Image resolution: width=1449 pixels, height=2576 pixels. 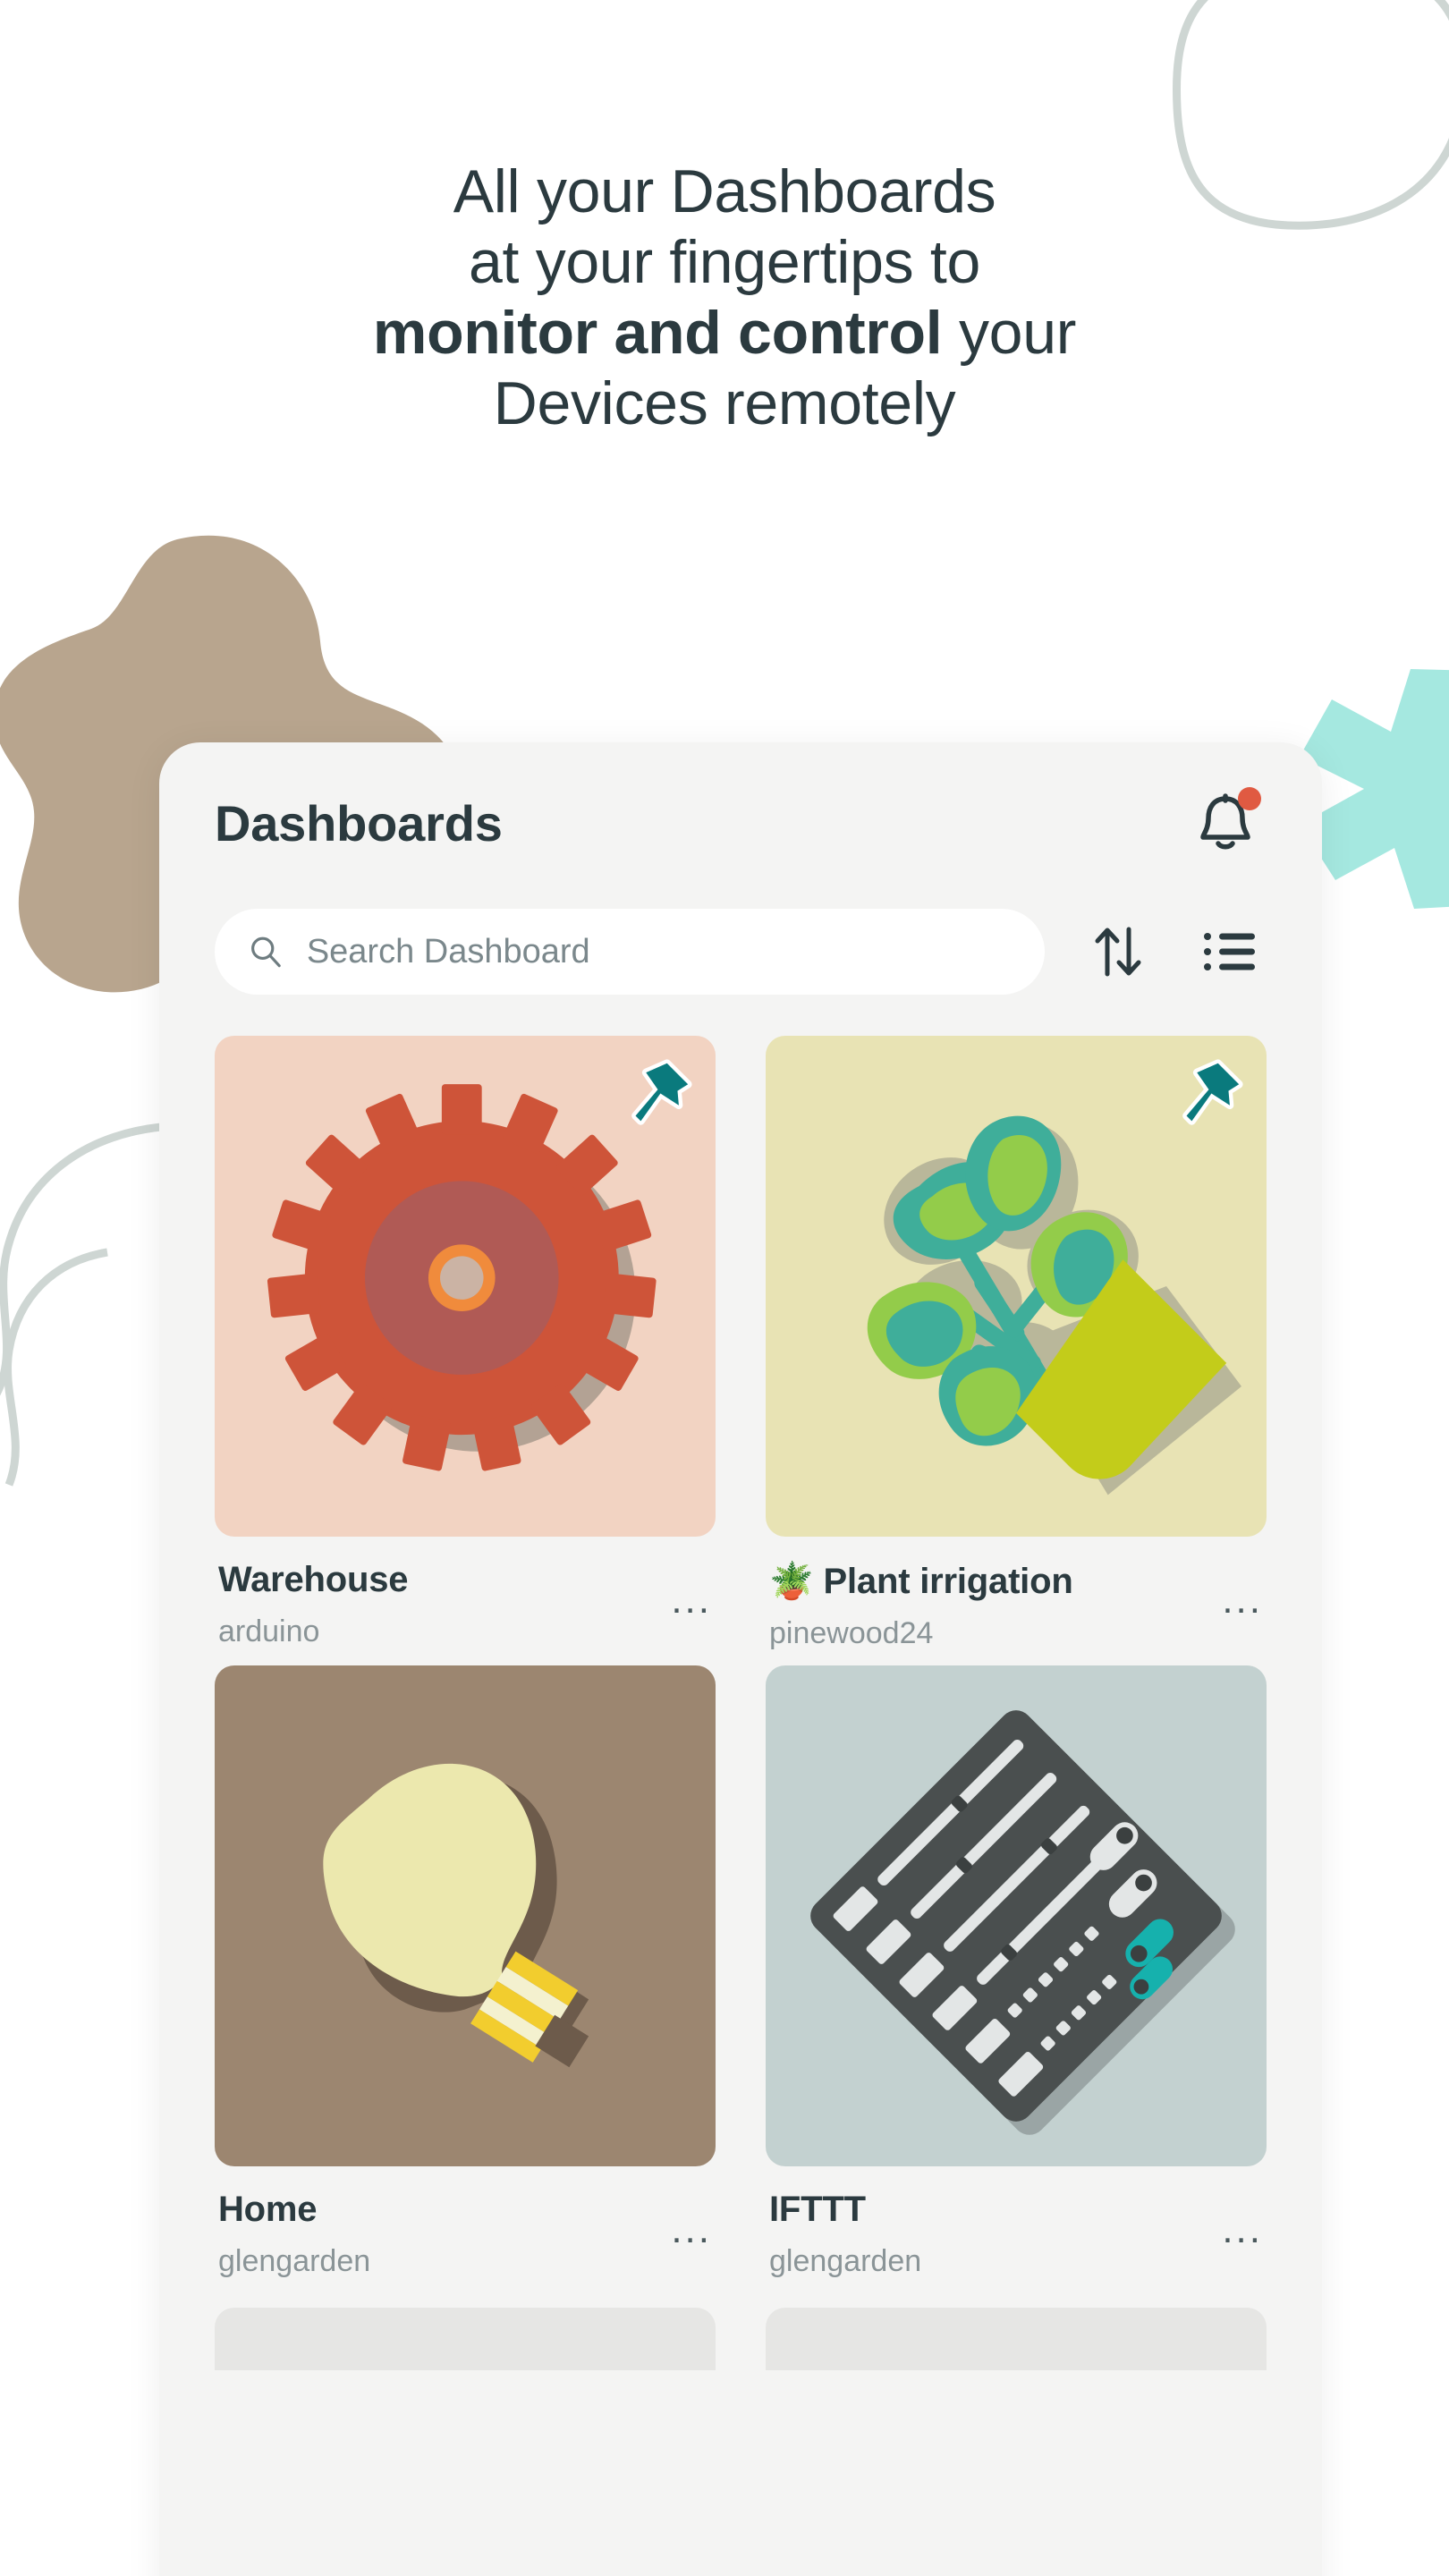 What do you see at coordinates (921, 1581) in the screenshot?
I see `tile-name: 🪴 Plant irrigation` at bounding box center [921, 1581].